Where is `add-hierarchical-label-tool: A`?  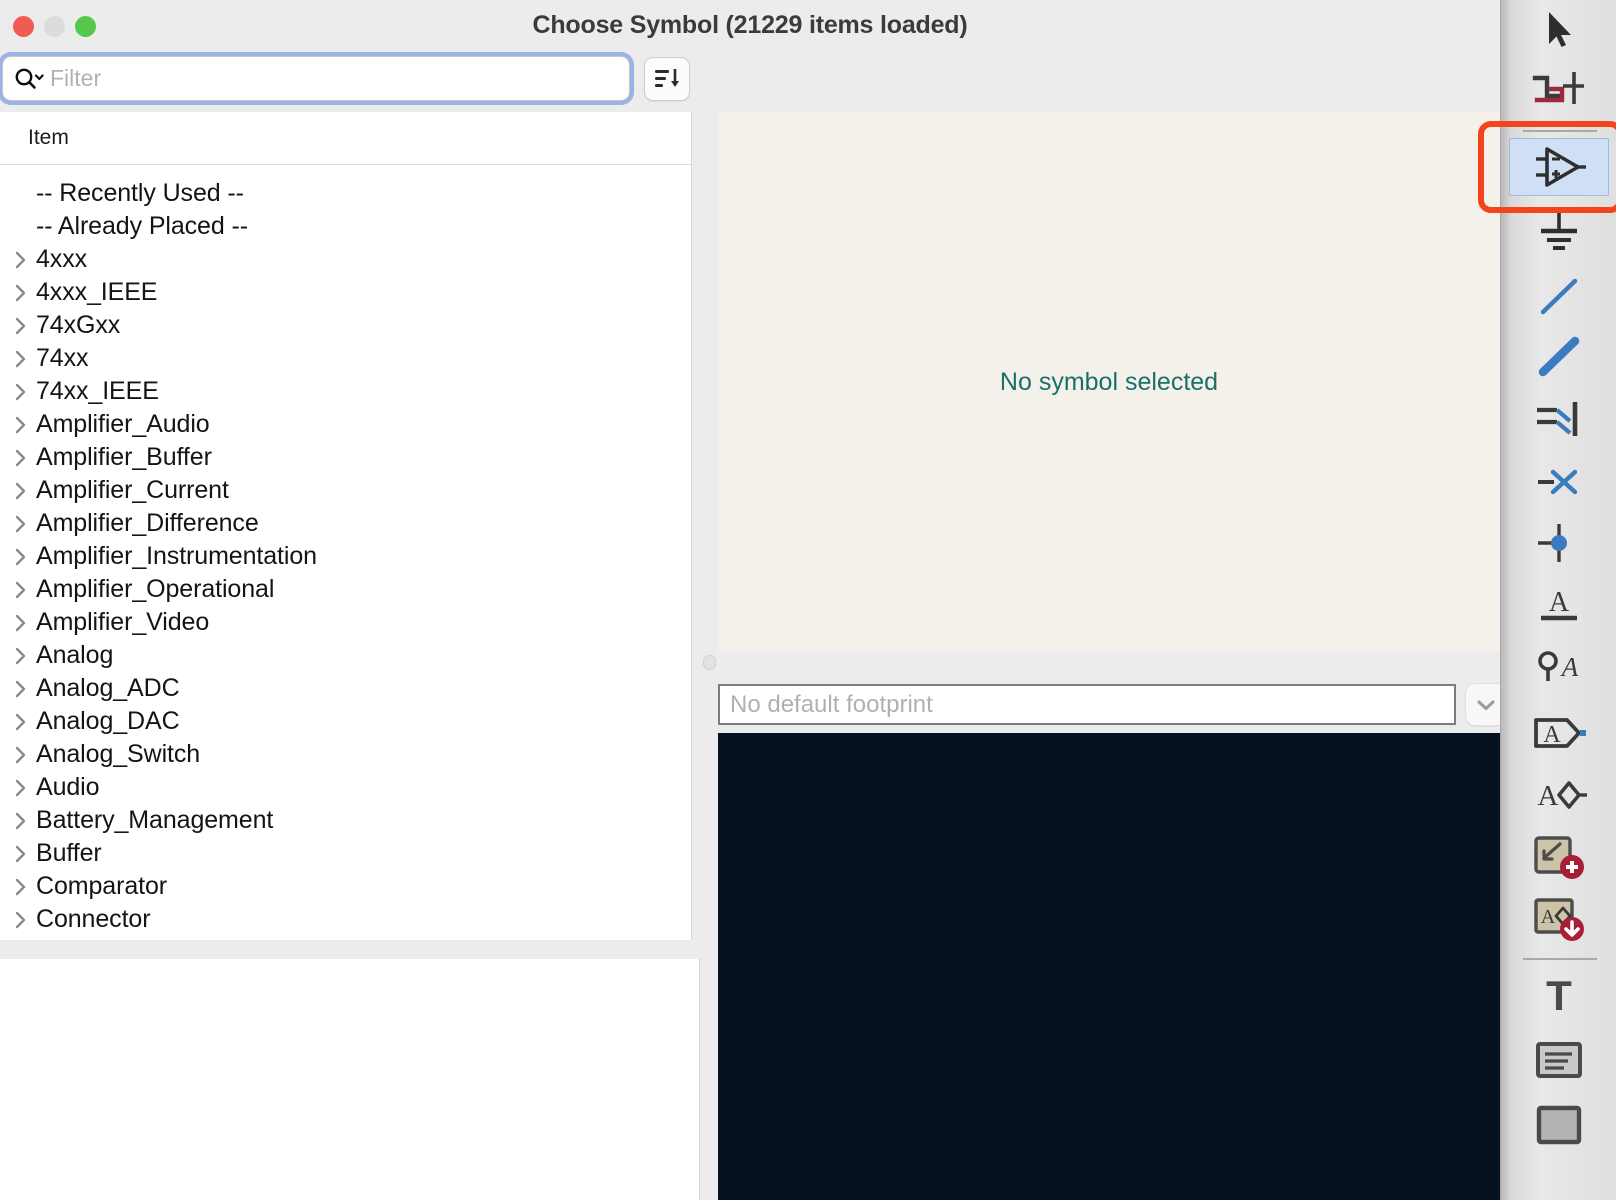 add-hierarchical-label-tool: A is located at coordinates (1559, 795).